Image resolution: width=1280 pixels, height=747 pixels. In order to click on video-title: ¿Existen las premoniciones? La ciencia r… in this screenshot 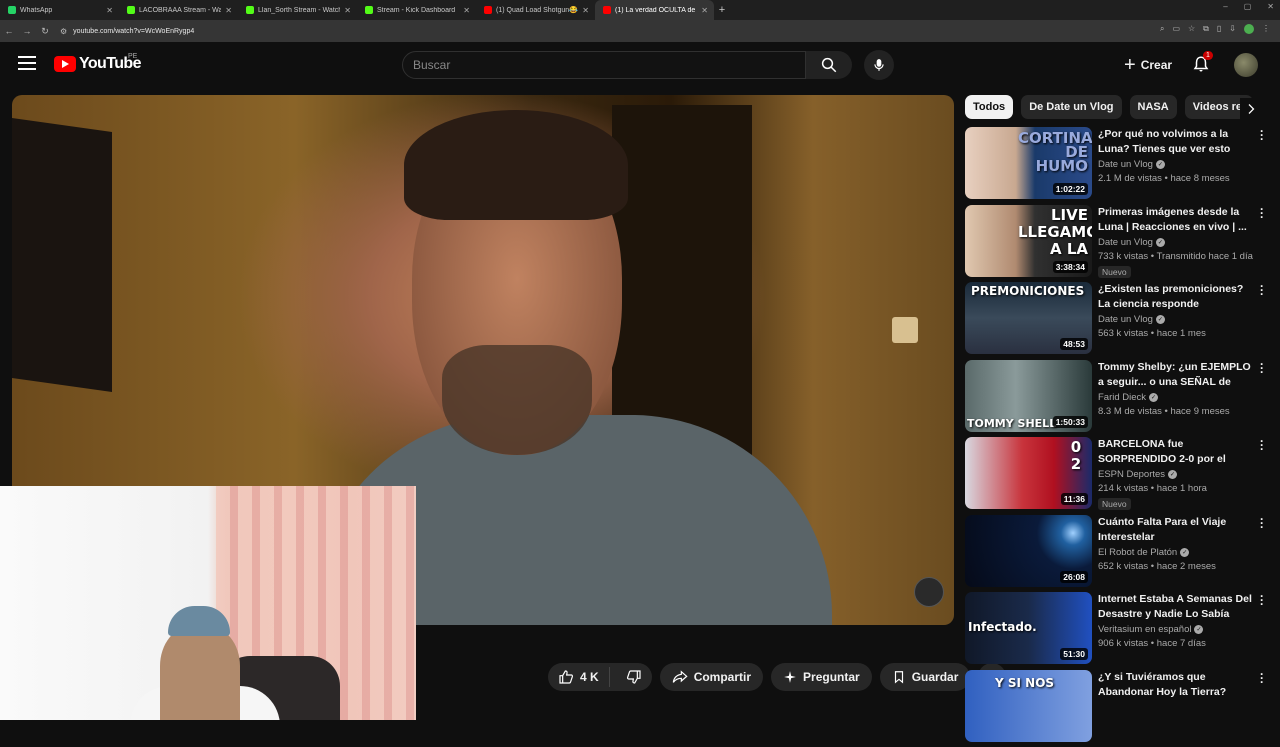, I will do `click(1177, 297)`.